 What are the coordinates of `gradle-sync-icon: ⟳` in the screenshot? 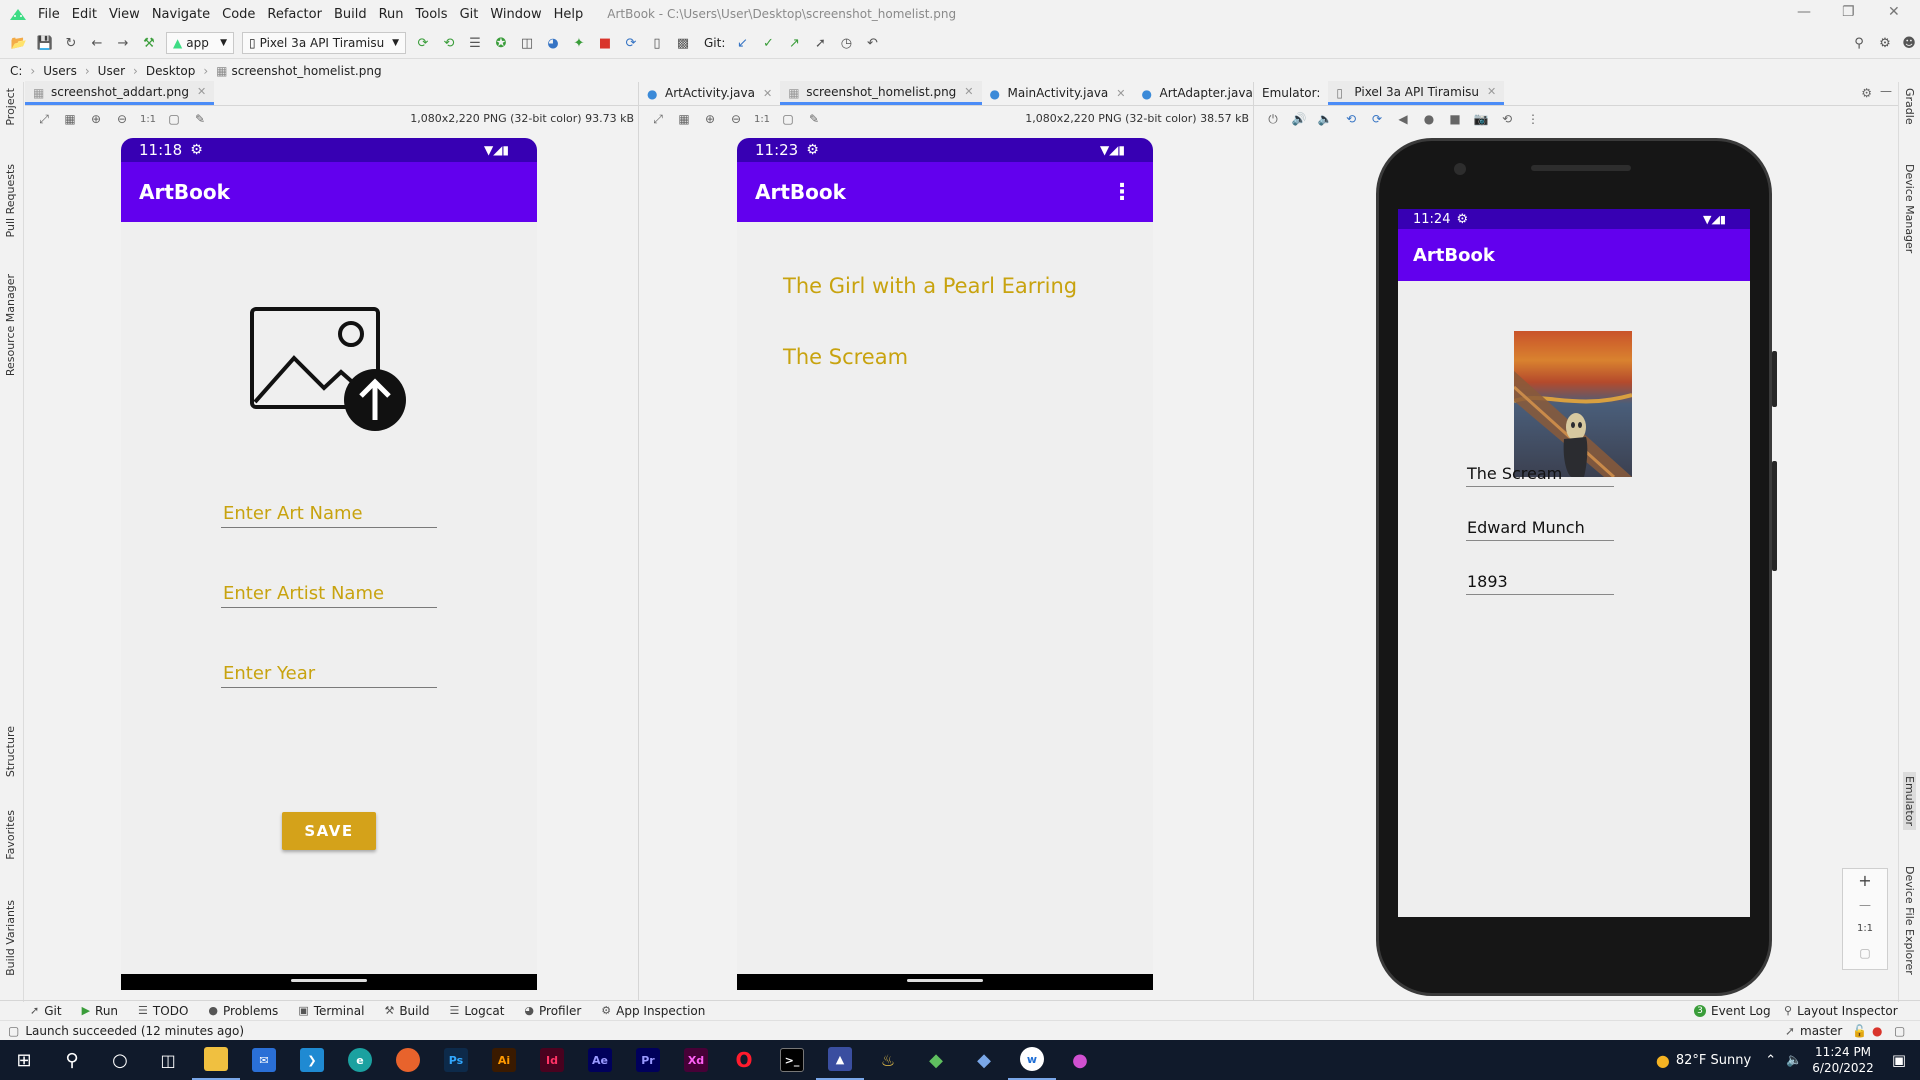 It's located at (631, 43).